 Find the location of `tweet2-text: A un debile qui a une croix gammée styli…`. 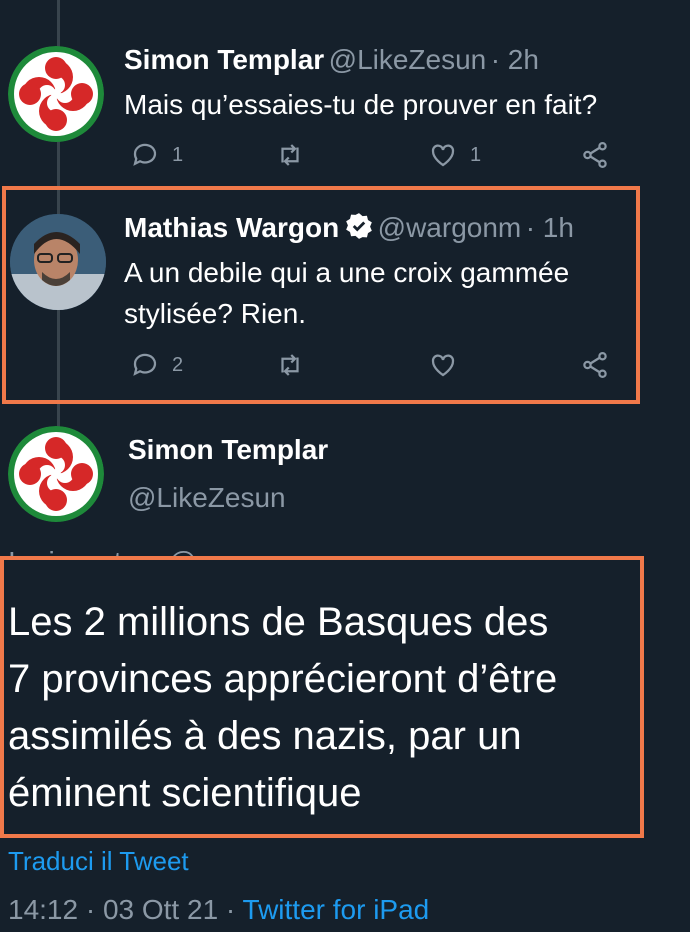

tweet2-text: A un debile qui a une croix gammée styli… is located at coordinates (346, 293).